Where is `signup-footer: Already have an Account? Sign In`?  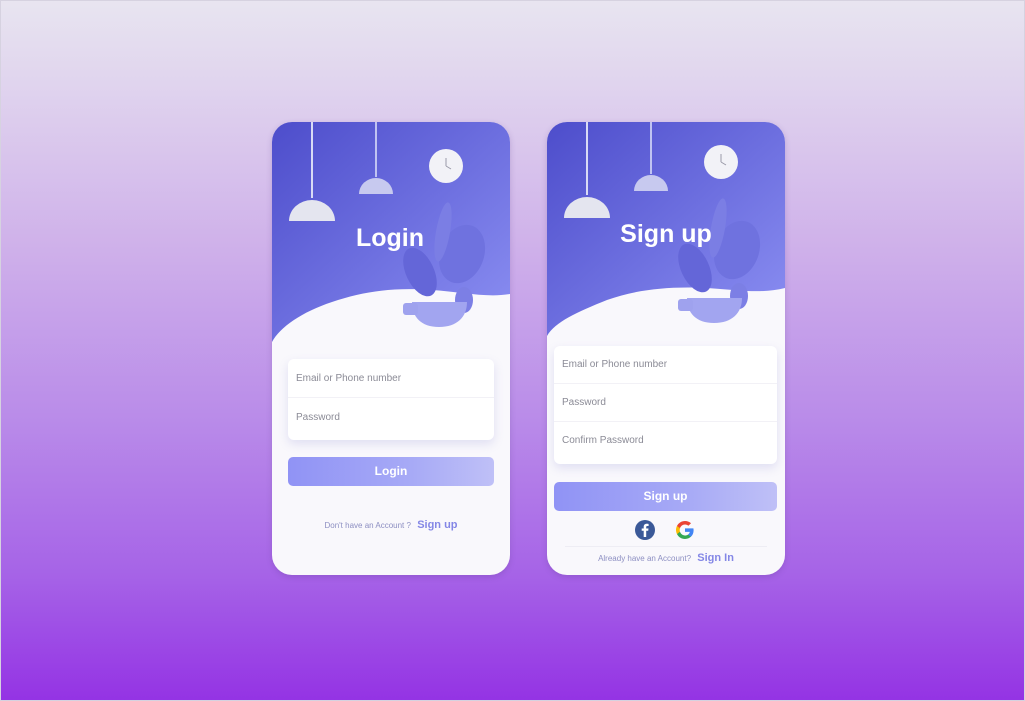 signup-footer: Already have an Account? Sign In is located at coordinates (666, 558).